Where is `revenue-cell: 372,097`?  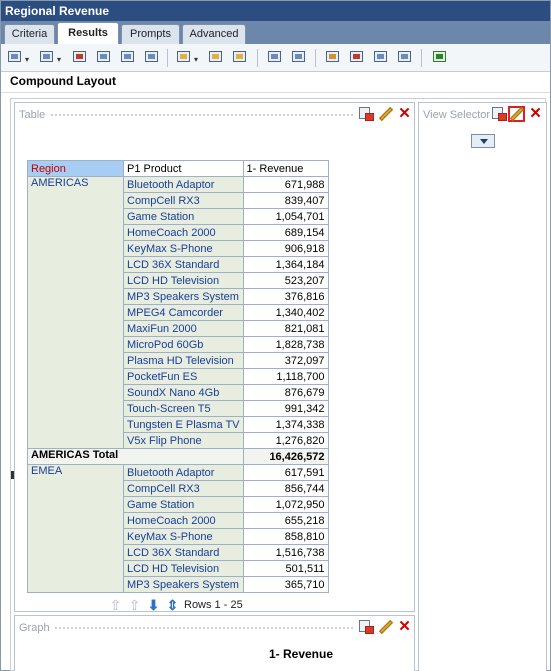 revenue-cell: 372,097 is located at coordinates (285, 360).